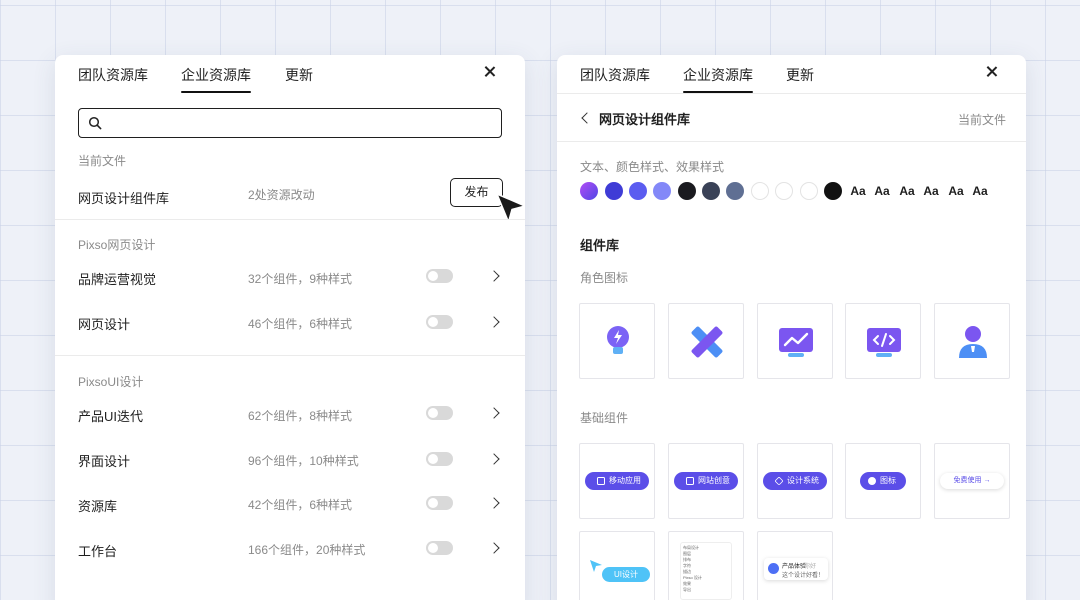  Describe the element at coordinates (872, 481) in the screenshot. I see `bulb-icon` at that location.